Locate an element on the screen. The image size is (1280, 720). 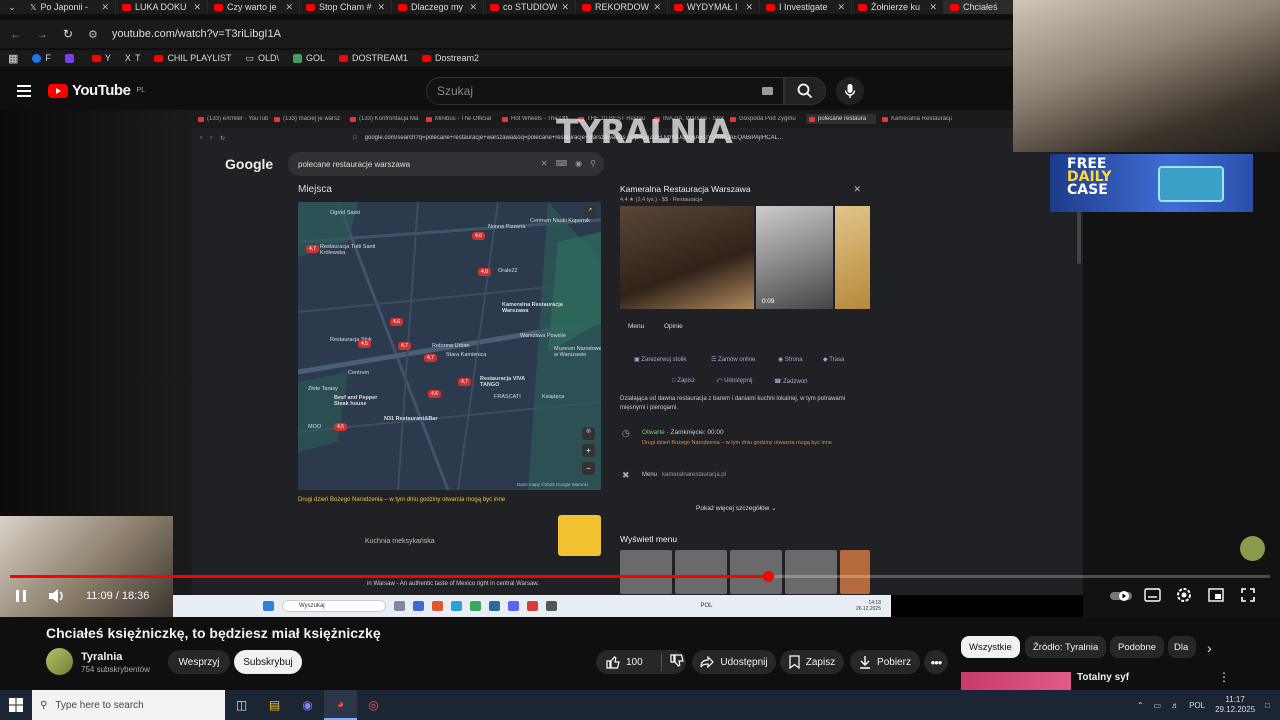
browser-tab: Stop Cham # ✕ is located at coordinates (346, 7).